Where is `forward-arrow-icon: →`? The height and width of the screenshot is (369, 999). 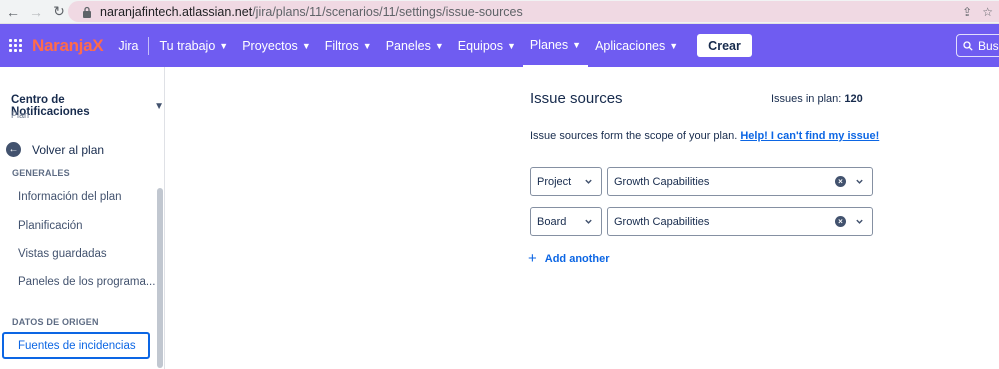
forward-arrow-icon: → is located at coordinates (36, 12).